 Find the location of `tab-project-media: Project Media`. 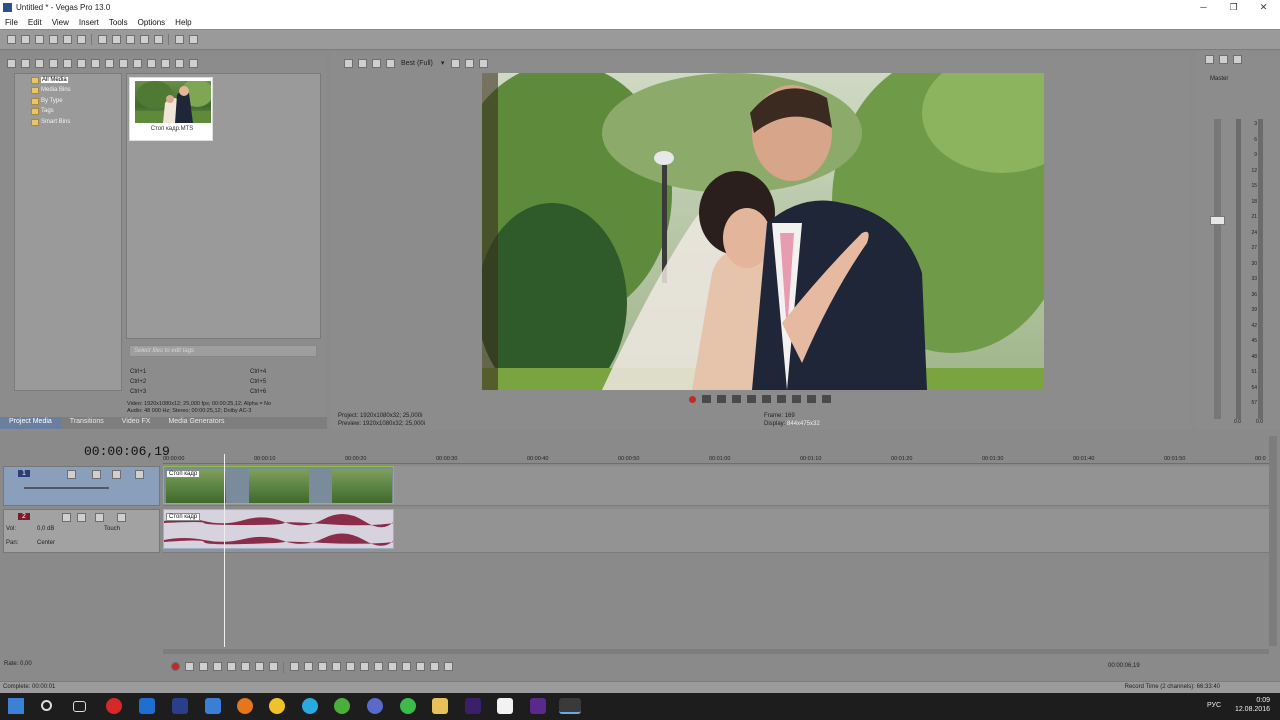

tab-project-media: Project Media is located at coordinates (30, 423).